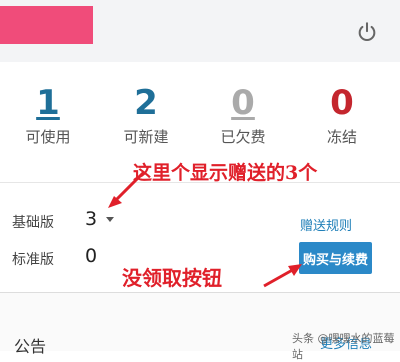 This screenshot has width=400, height=362. I want to click on stat-available-label: 可使用, so click(48, 137).